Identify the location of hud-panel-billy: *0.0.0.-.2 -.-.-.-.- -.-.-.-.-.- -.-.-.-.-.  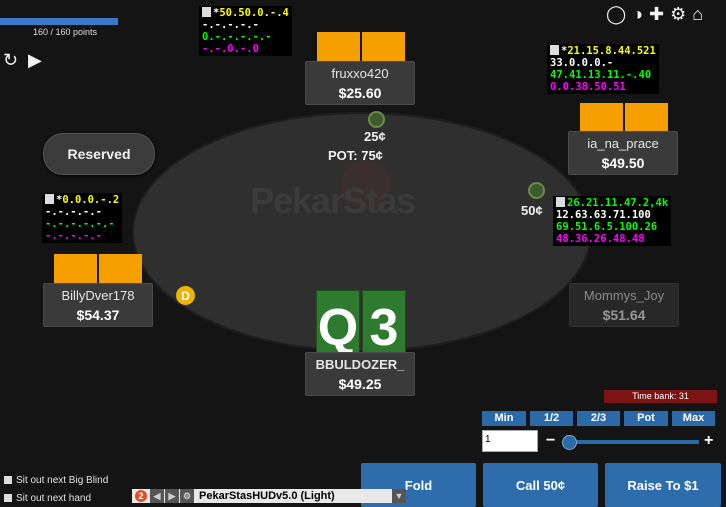
(82, 218).